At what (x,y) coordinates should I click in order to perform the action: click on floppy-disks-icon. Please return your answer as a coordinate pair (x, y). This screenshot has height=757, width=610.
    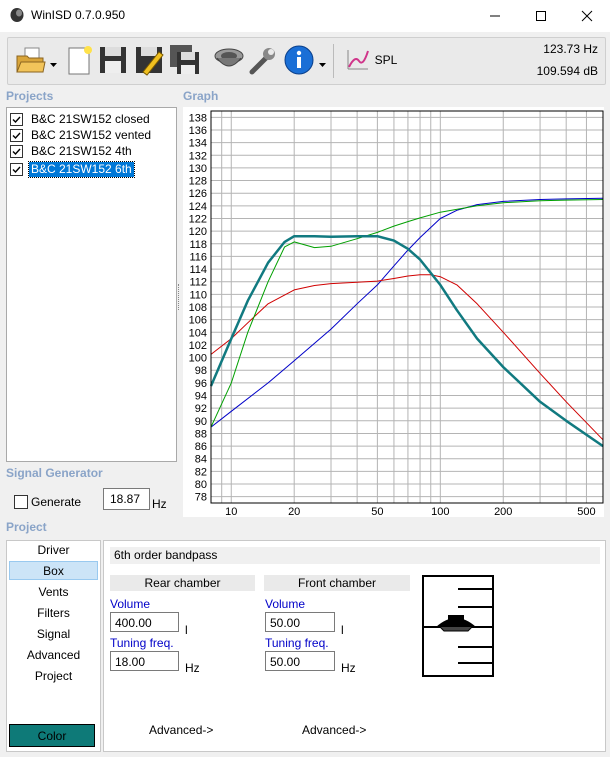
    Looking at the image, I should click on (184, 59).